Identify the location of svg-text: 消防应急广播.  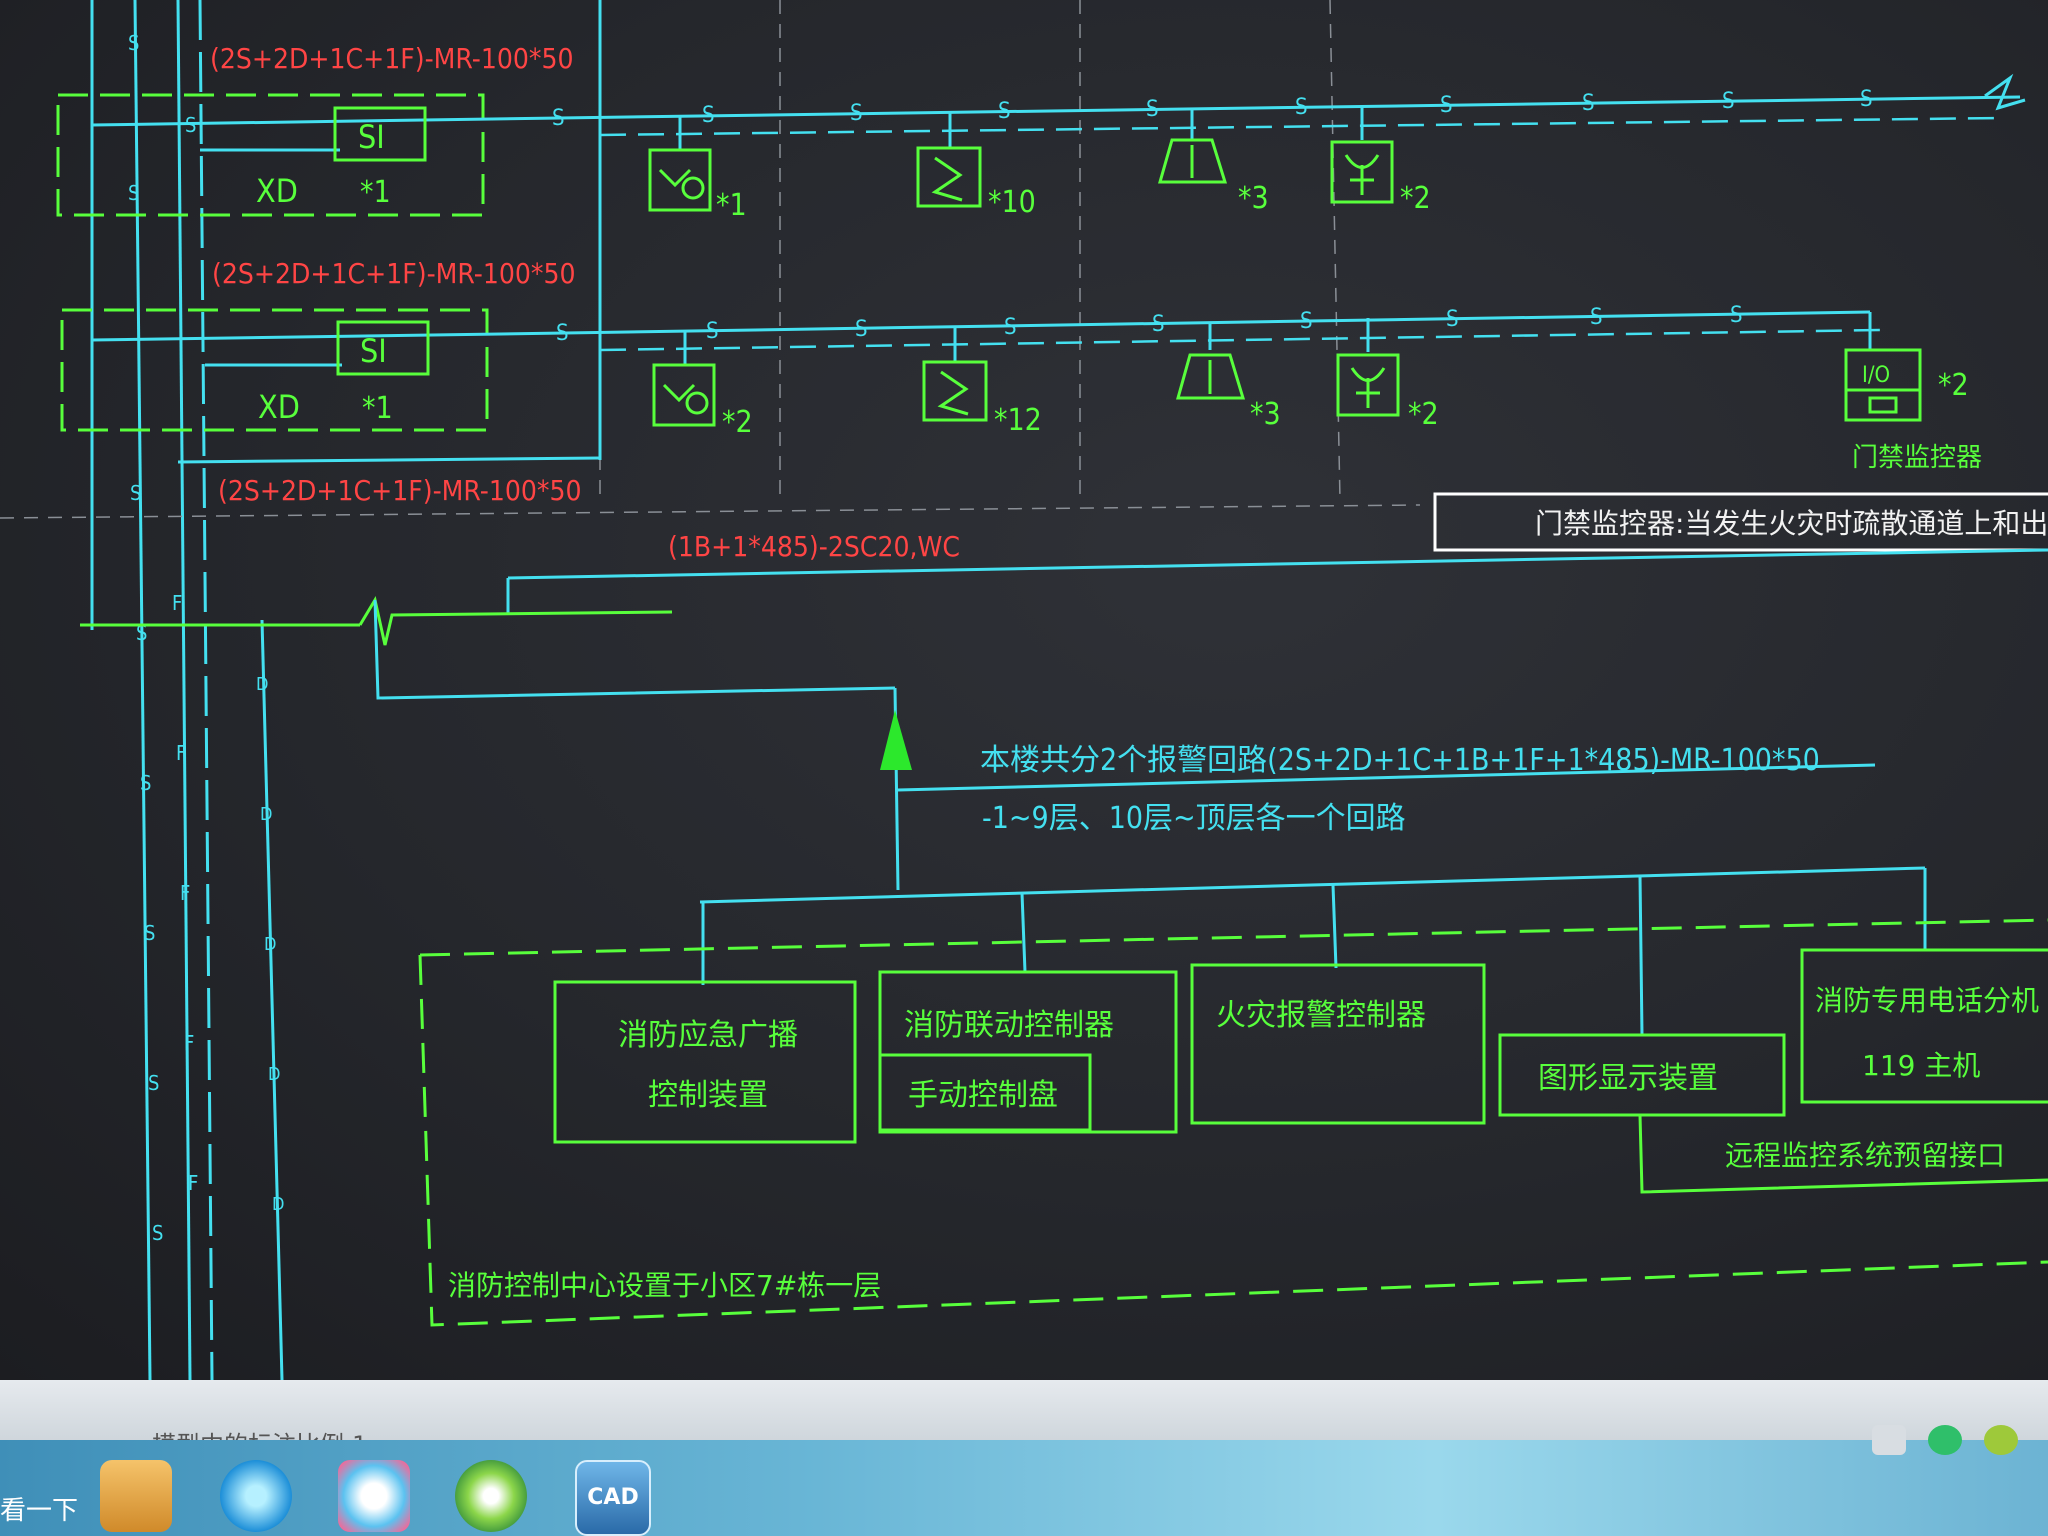
(708, 1035).